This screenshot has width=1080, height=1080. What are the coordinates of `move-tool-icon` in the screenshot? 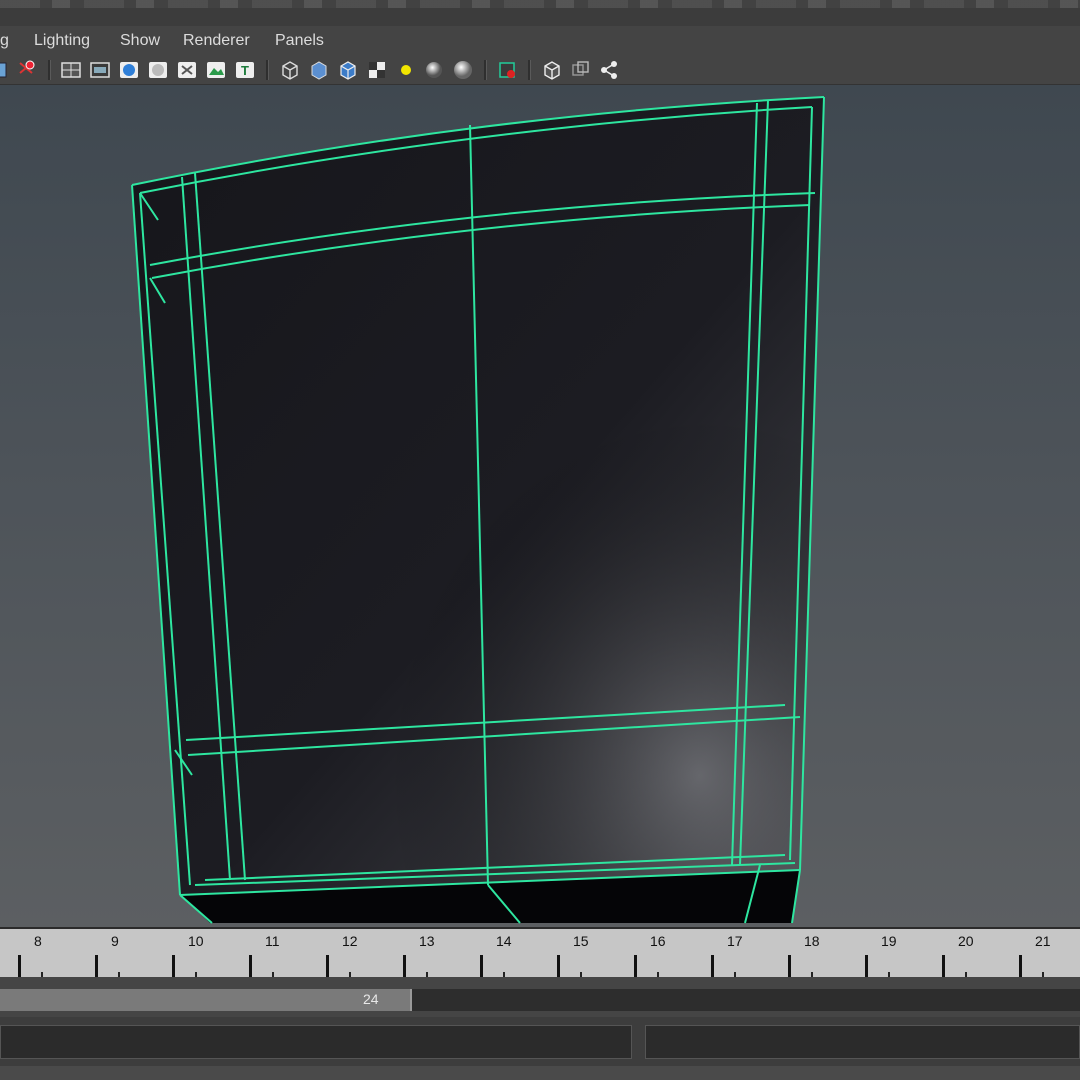 It's located at (7, 70).